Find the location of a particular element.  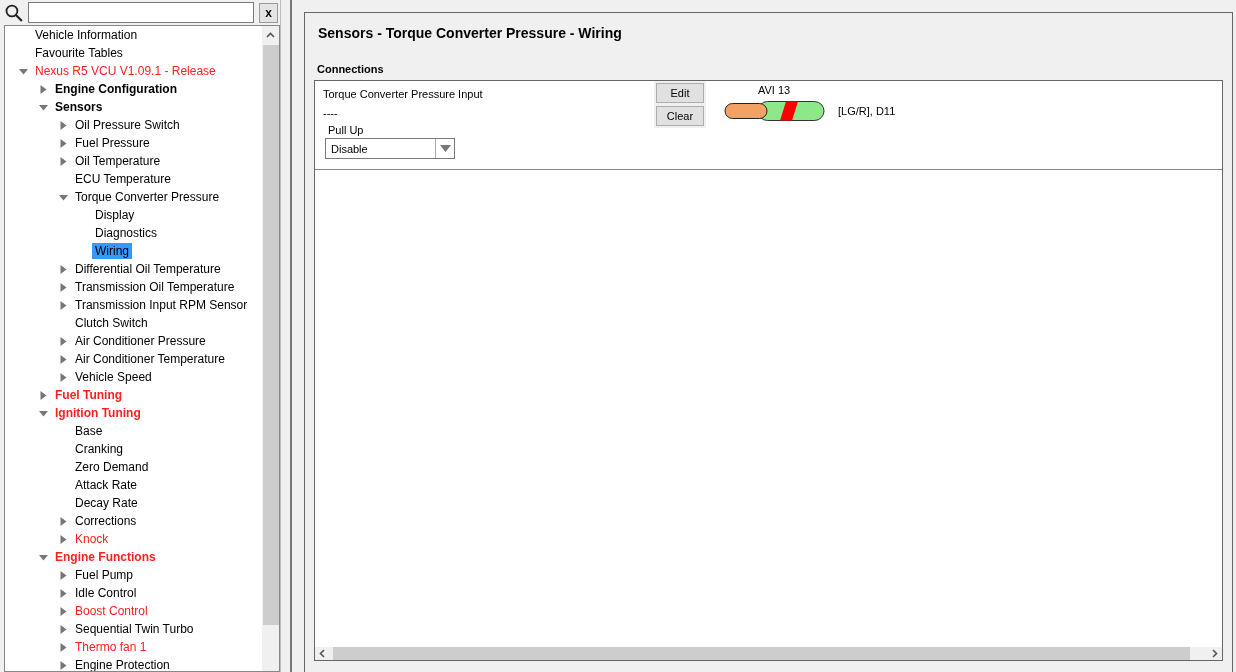

tree-item: Vehicle Speed is located at coordinates (113, 377).